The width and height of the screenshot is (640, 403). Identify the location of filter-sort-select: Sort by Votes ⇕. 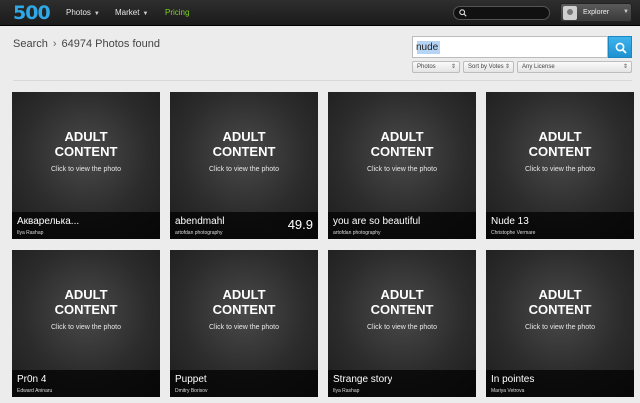
(488, 67).